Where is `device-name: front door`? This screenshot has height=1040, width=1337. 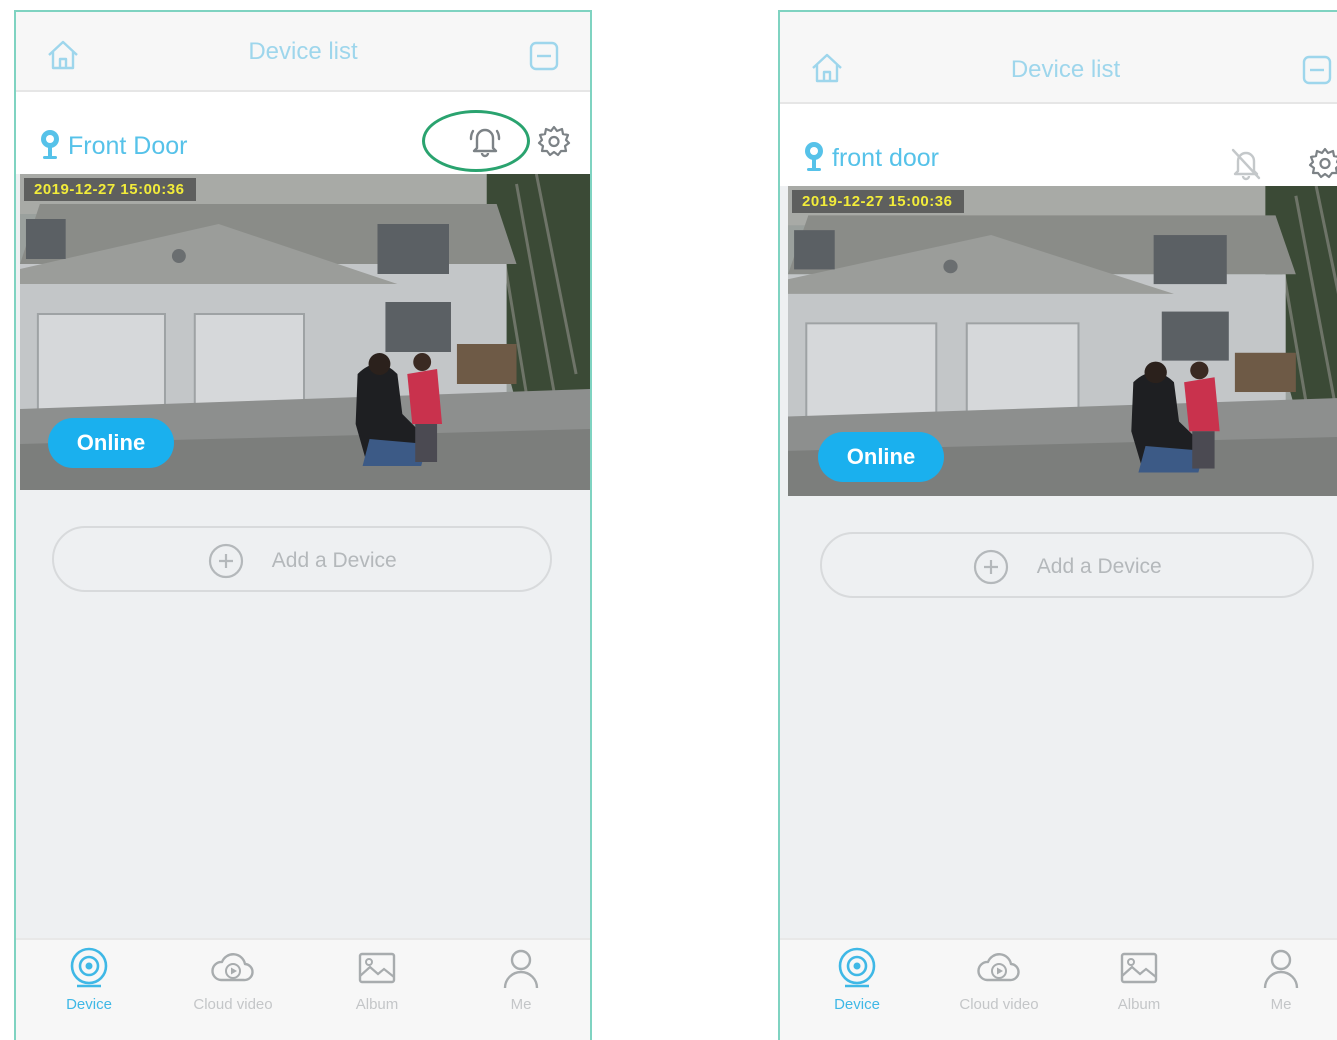
device-name: front door is located at coordinates (886, 158).